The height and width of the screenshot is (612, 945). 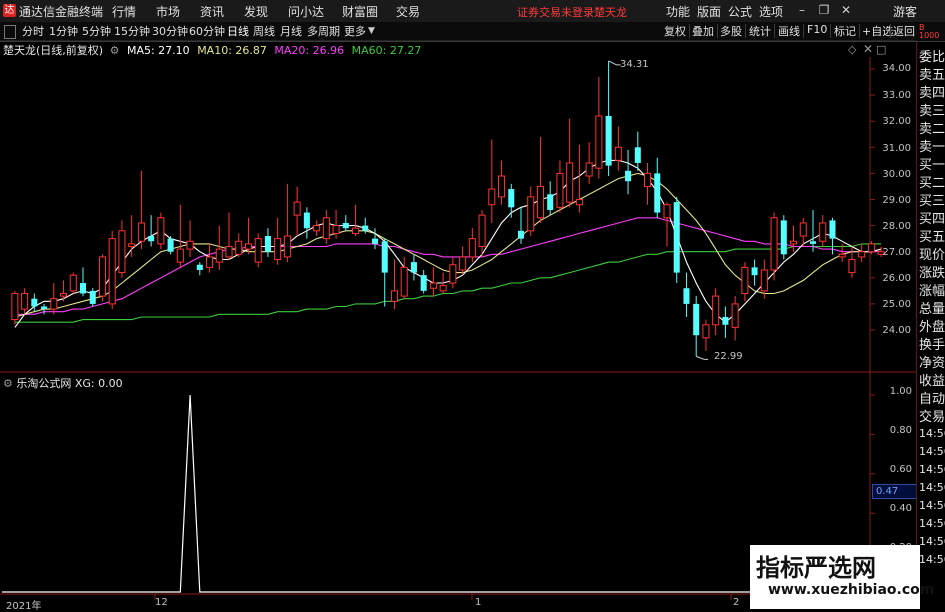 What do you see at coordinates (24, 606) in the screenshot?
I see `date-label: 2021年` at bounding box center [24, 606].